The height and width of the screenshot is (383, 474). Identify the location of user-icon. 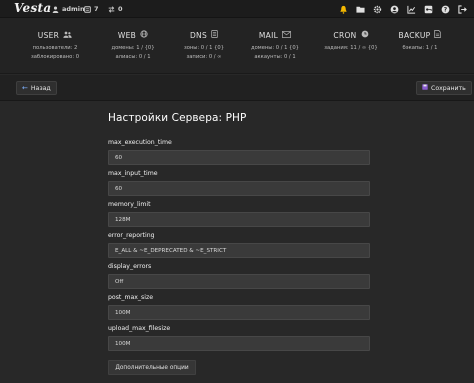
(55, 9).